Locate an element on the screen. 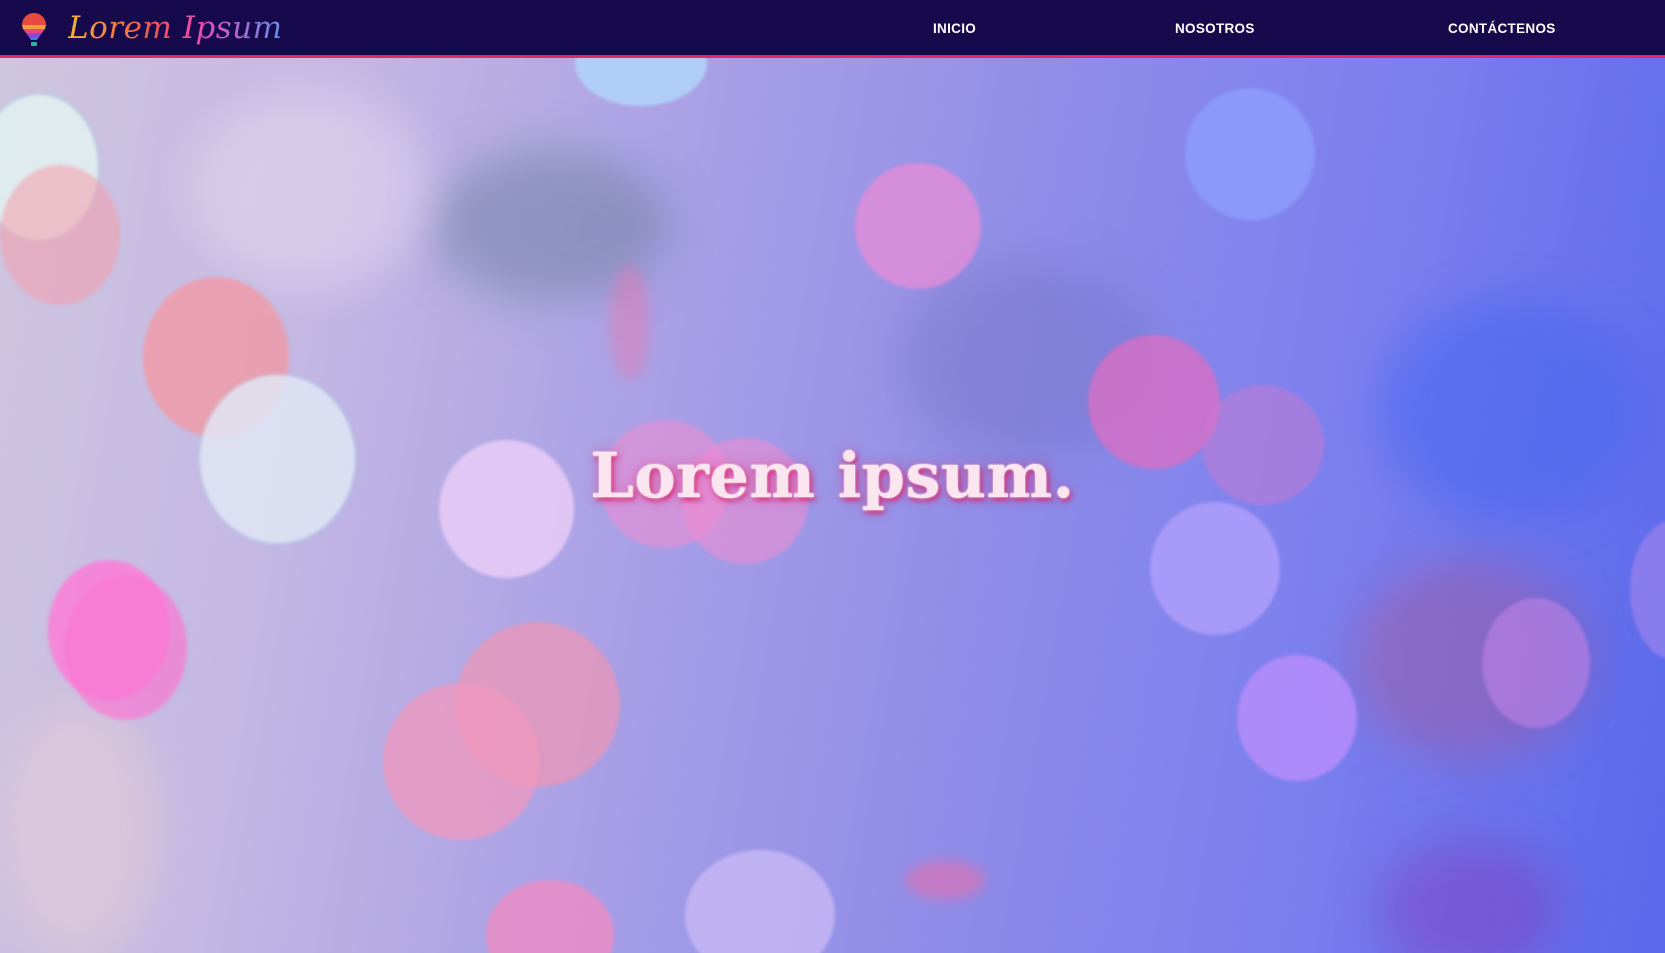 Image resolution: width=1665 pixels, height=953 pixels. nav-link-nosotros: NOSOTROS is located at coordinates (1215, 29).